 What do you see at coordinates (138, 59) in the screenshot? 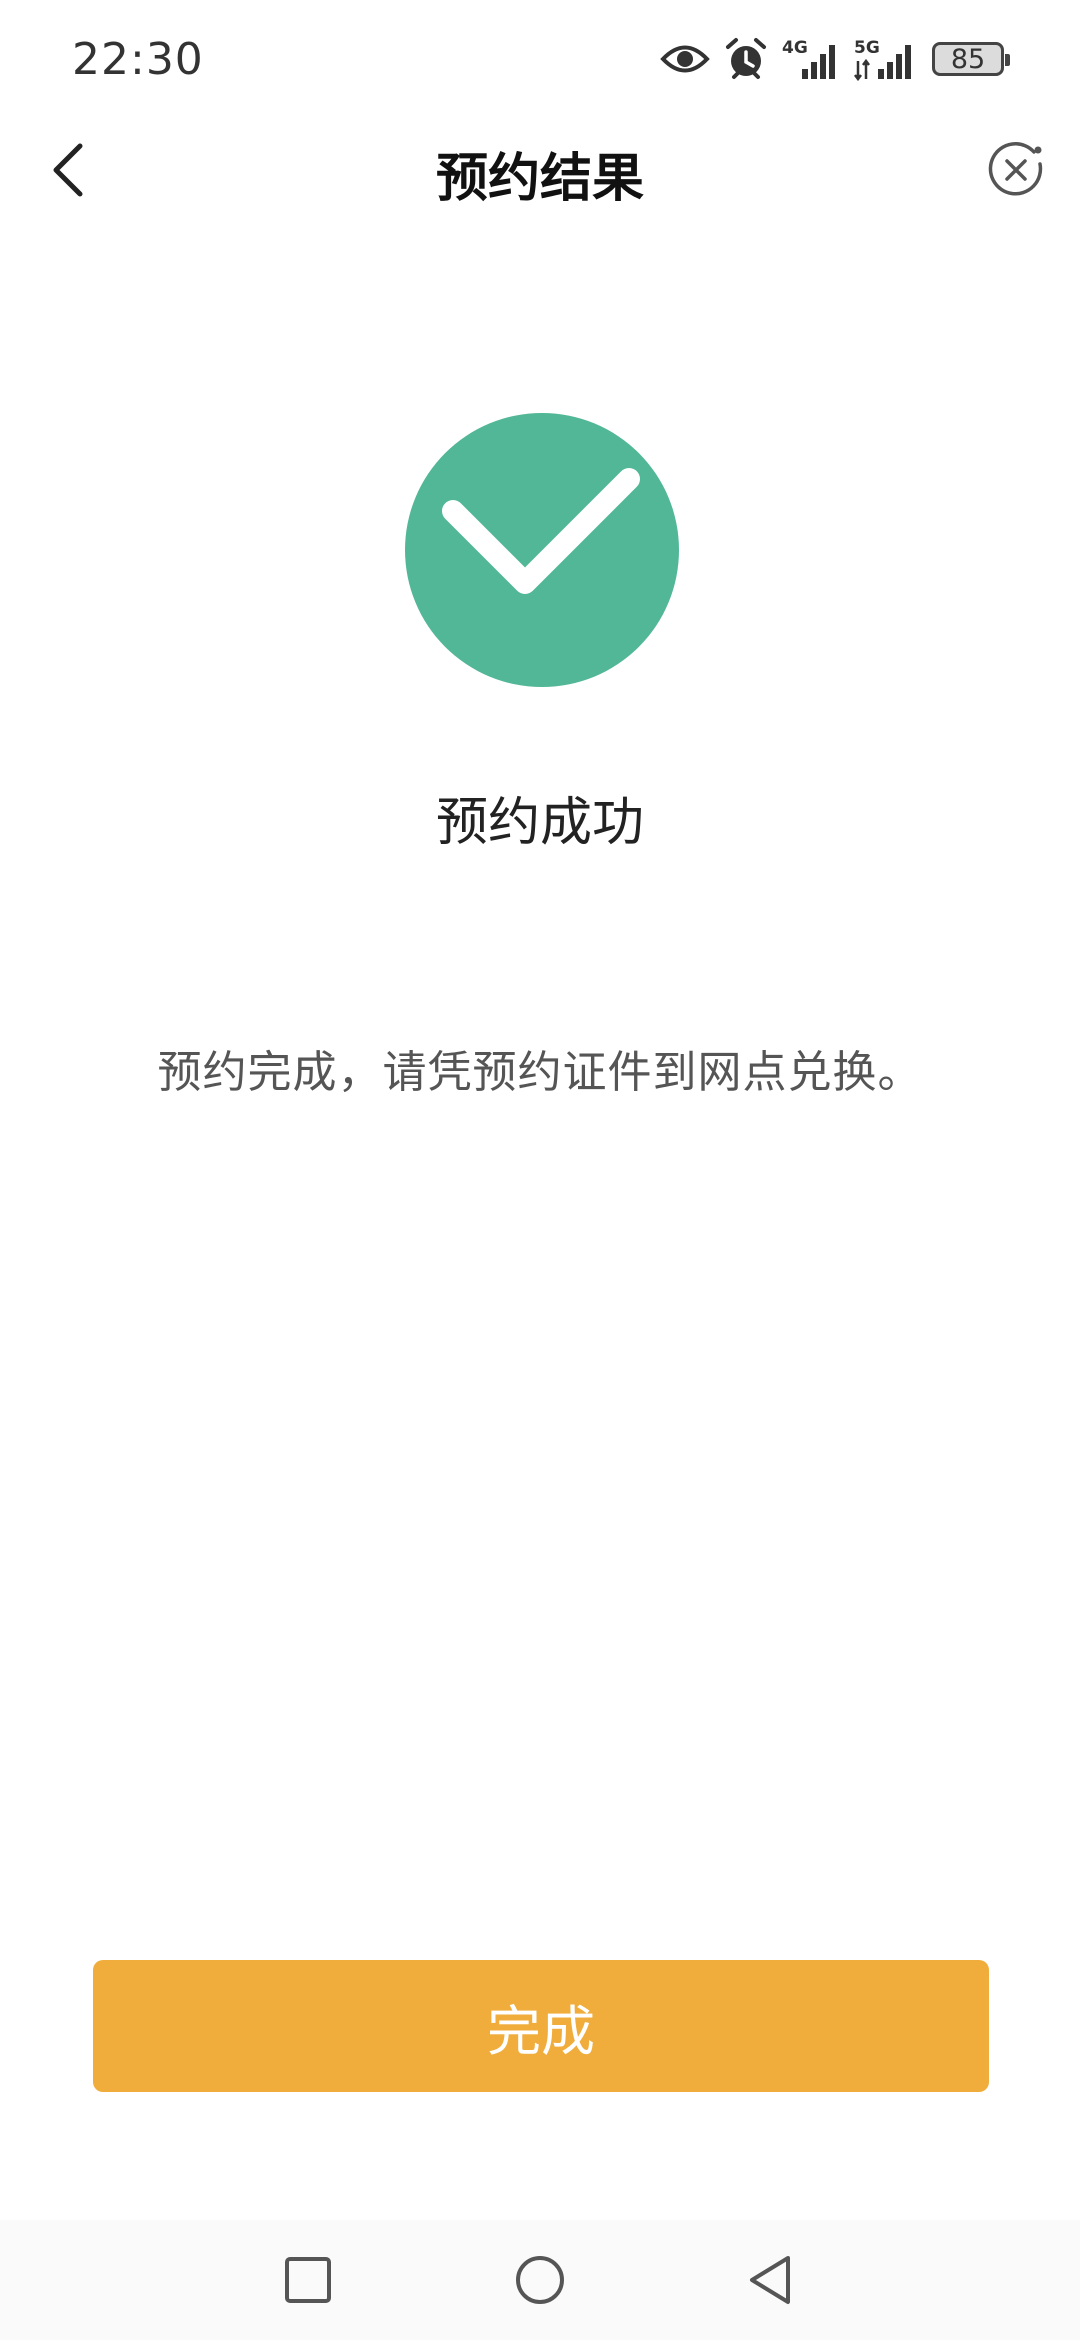
I see `status-time: 22:30` at bounding box center [138, 59].